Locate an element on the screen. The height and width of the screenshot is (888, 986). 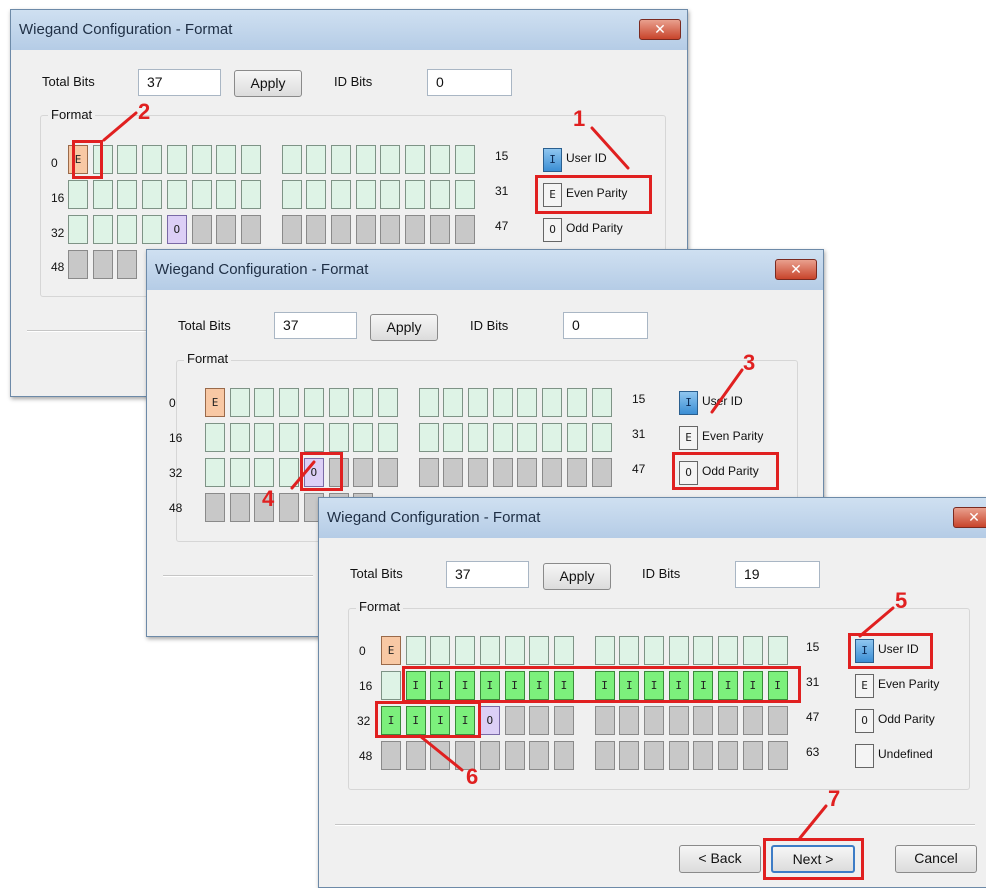
callout-5: 5 is located at coordinates (901, 600).